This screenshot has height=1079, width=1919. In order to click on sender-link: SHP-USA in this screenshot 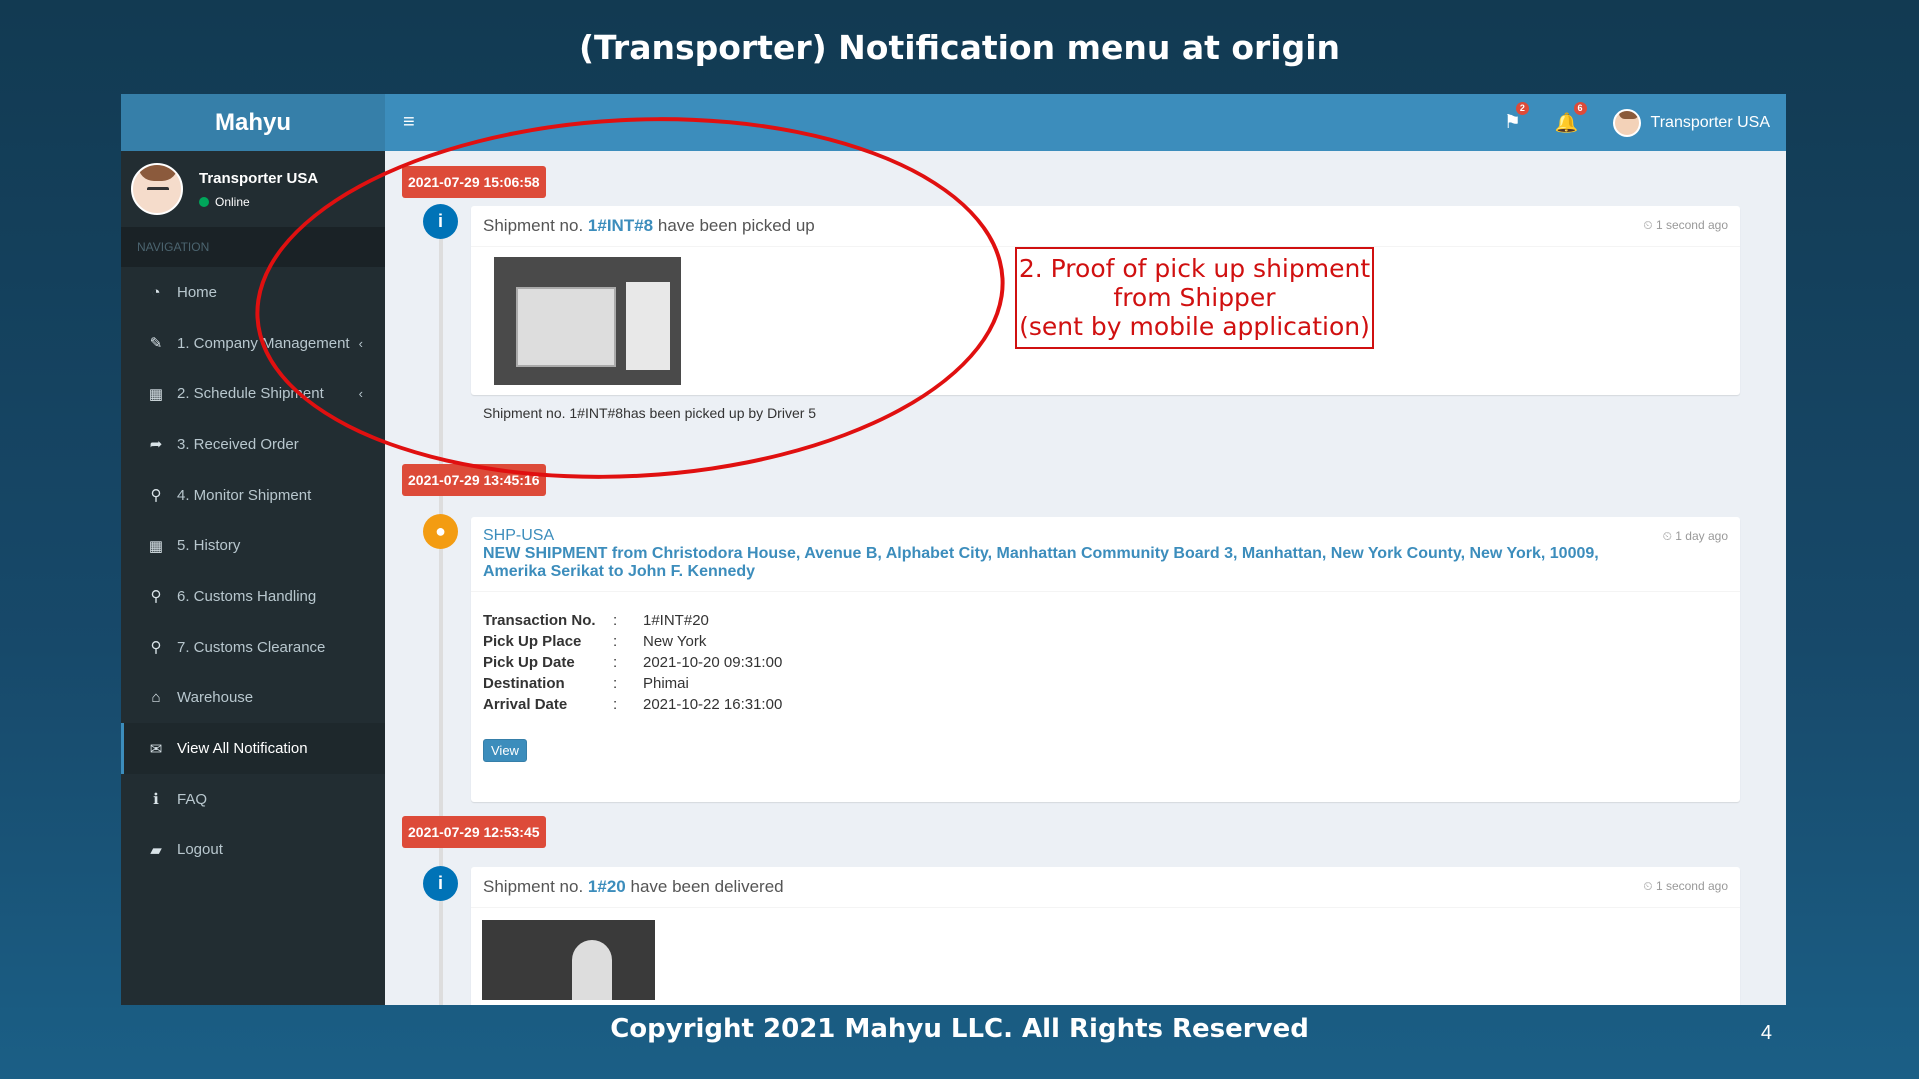, I will do `click(1061, 536)`.